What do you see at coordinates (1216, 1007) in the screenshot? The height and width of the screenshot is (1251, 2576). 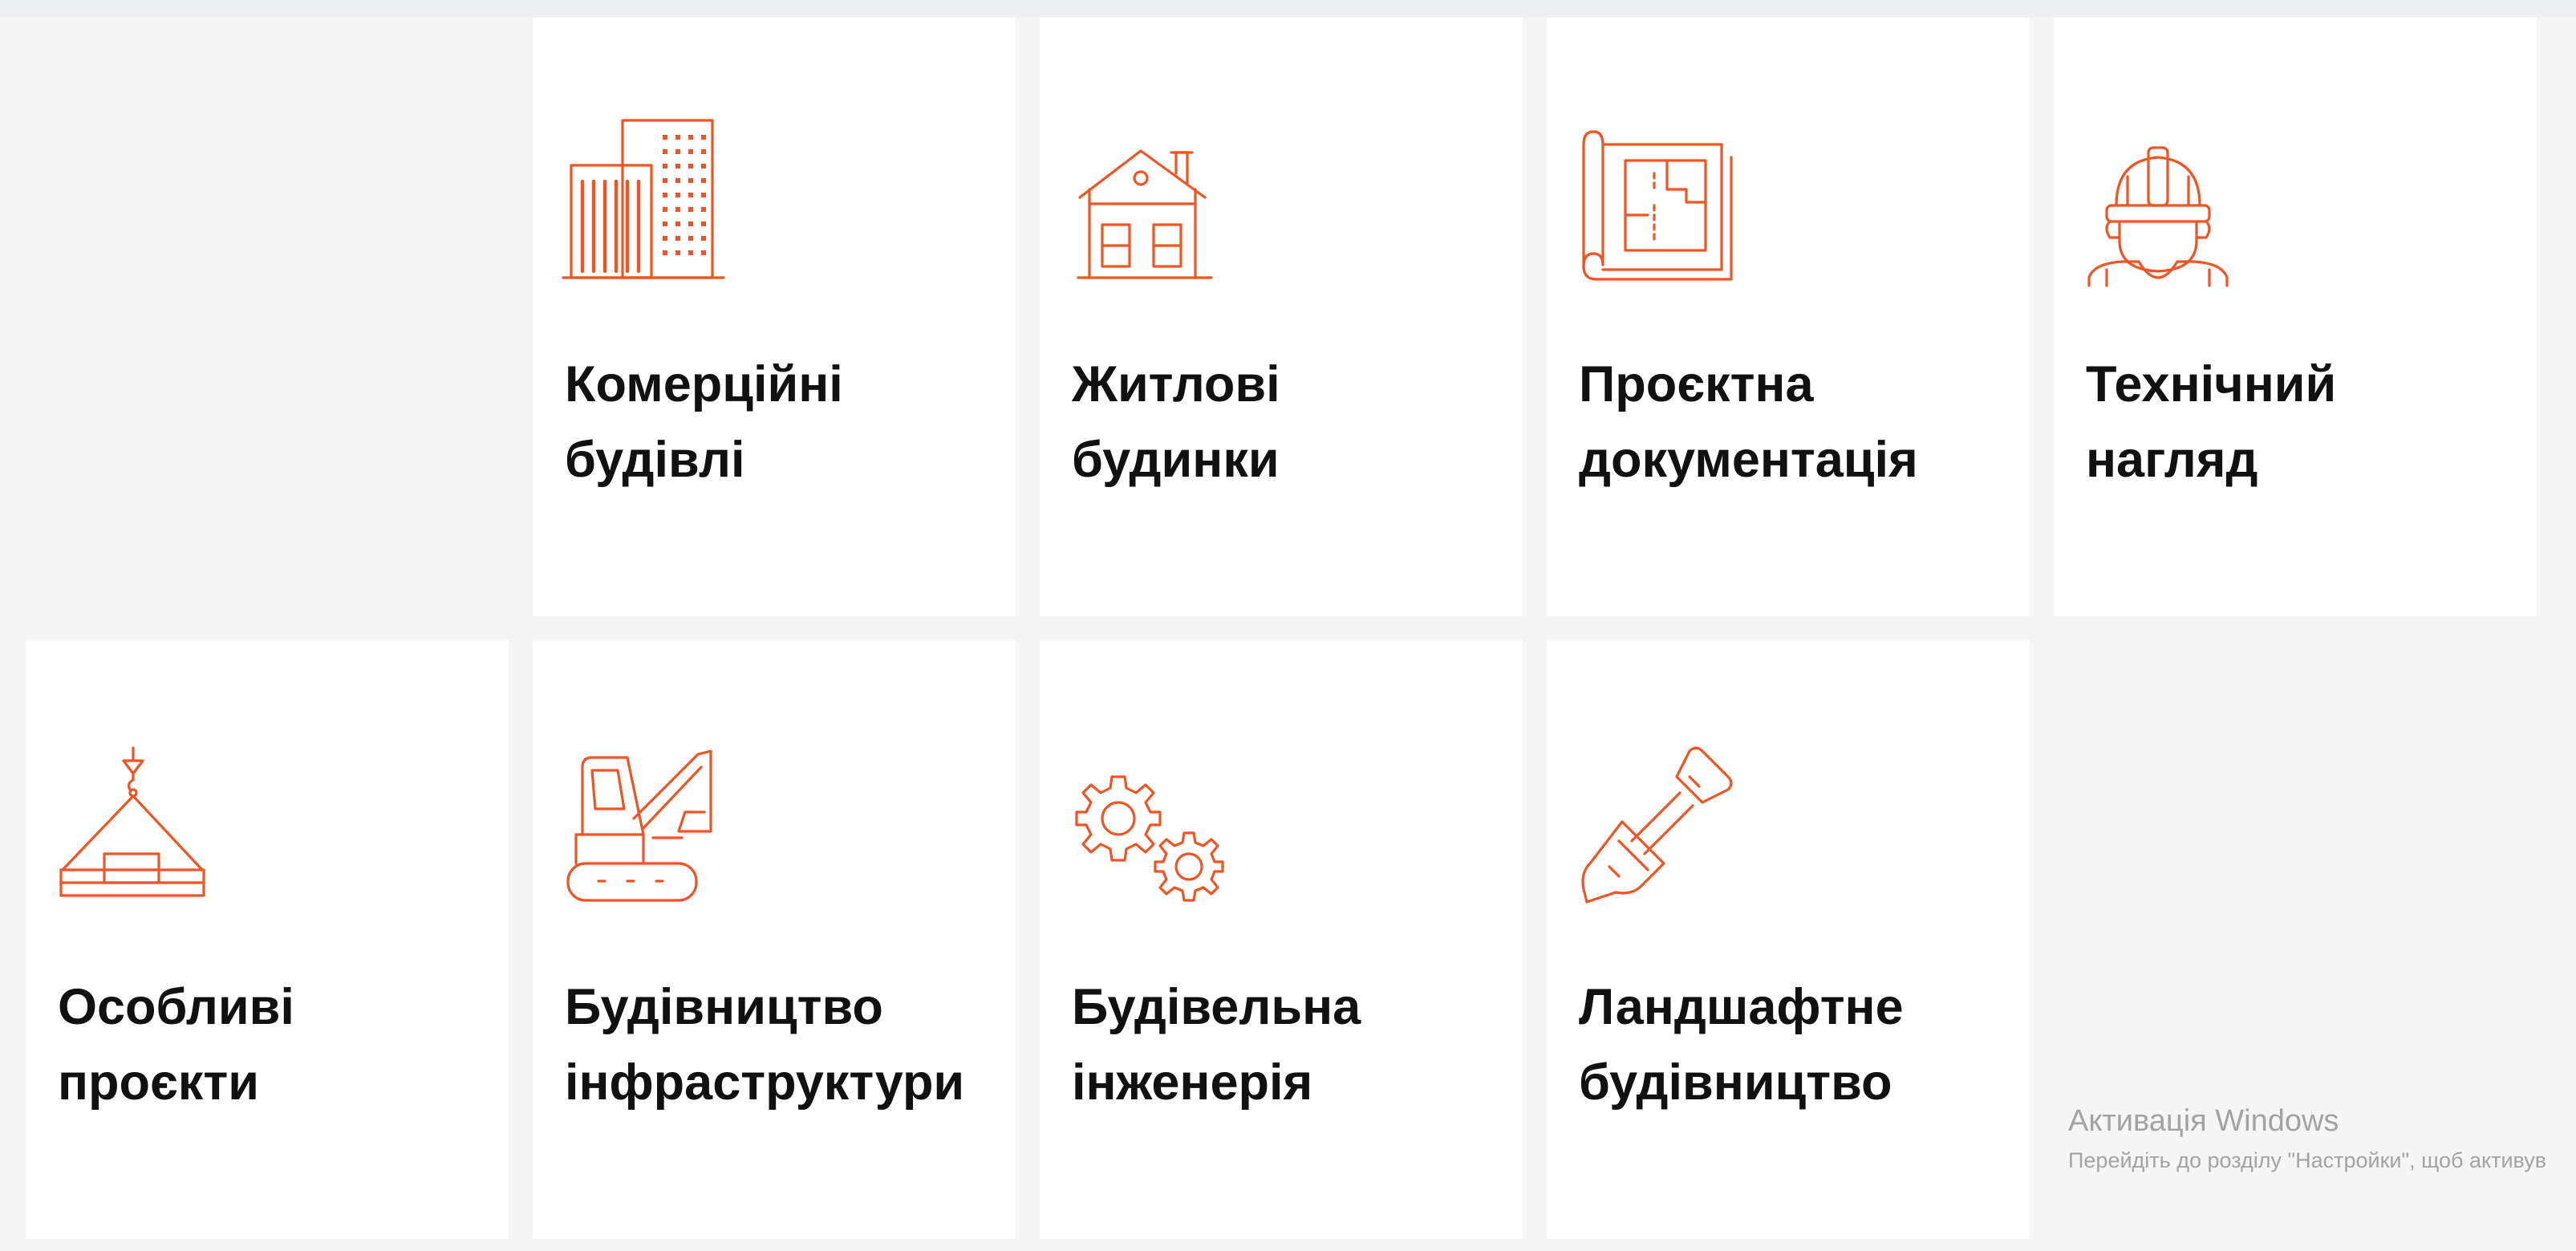 I see `card-title-line1: Будівельна` at bounding box center [1216, 1007].